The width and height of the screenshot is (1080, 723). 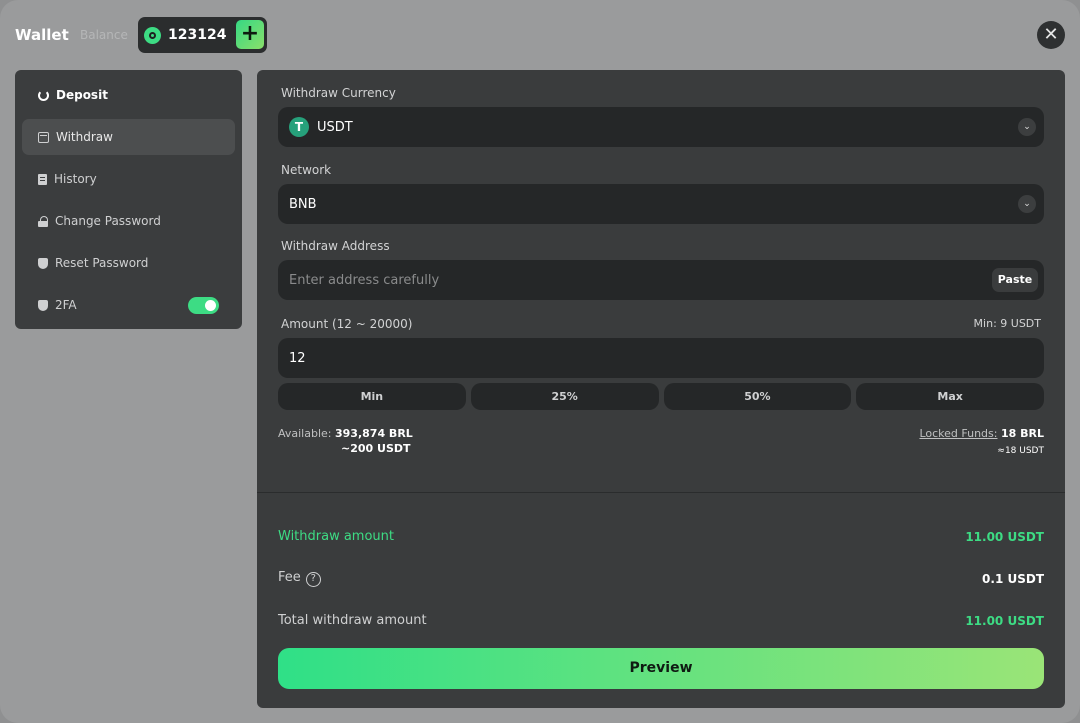 What do you see at coordinates (374, 433) in the screenshot?
I see `available-brl: 393,874 BRL` at bounding box center [374, 433].